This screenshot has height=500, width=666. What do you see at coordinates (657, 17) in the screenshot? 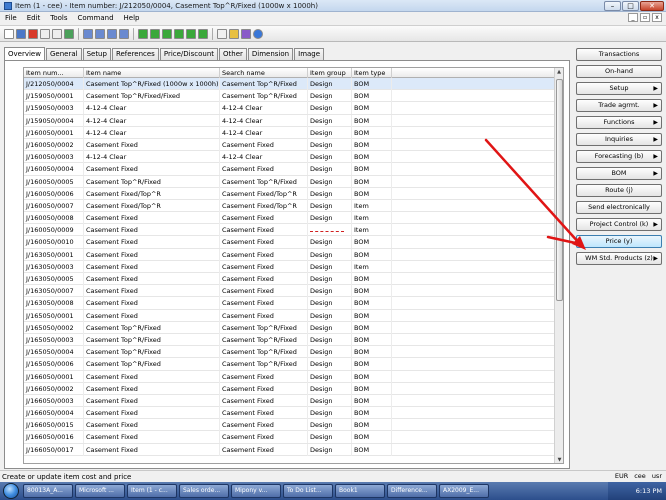
I see `mdi-close-button: x` at bounding box center [657, 17].